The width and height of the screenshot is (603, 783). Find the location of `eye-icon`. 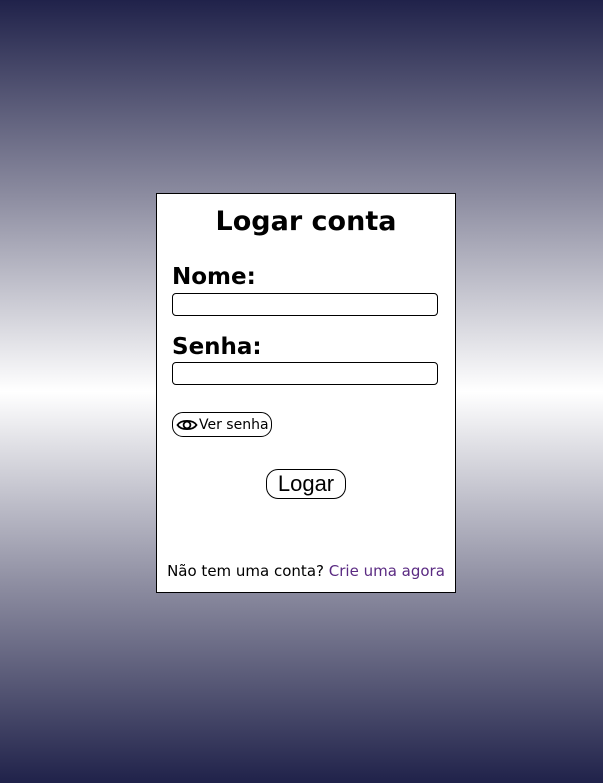

eye-icon is located at coordinates (187, 425).